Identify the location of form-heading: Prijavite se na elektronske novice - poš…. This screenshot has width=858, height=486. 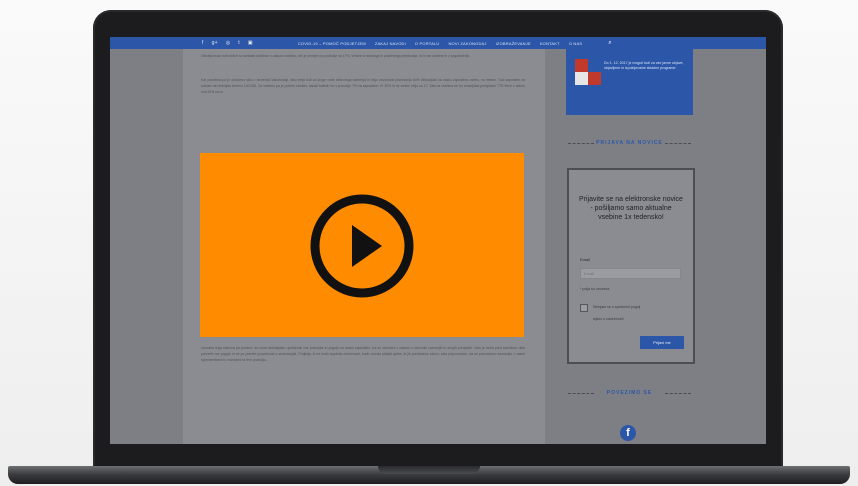
(631, 208).